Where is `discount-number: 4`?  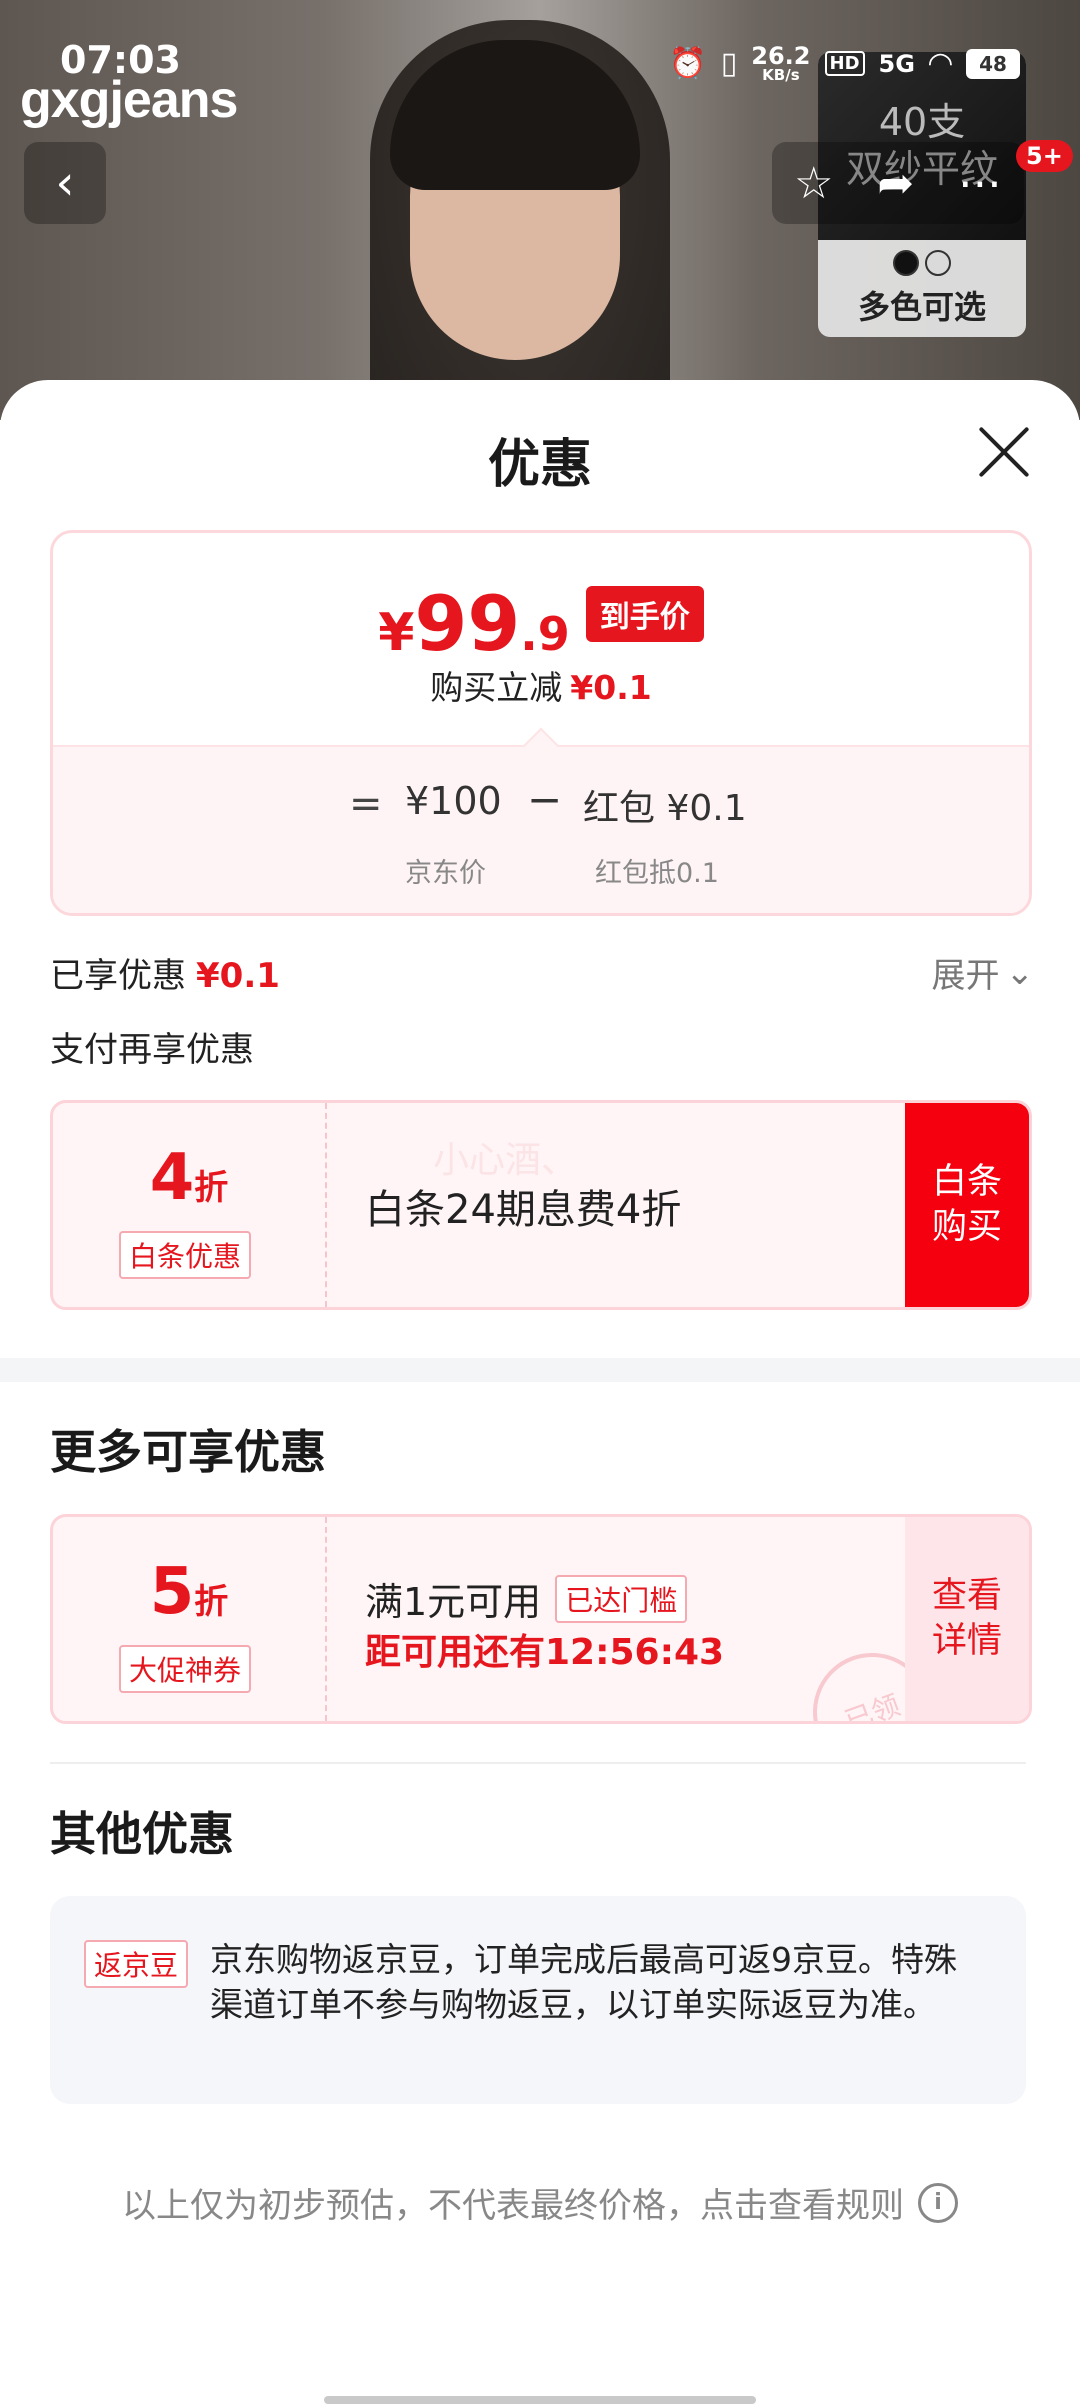
discount-number: 4 is located at coordinates (172, 1178).